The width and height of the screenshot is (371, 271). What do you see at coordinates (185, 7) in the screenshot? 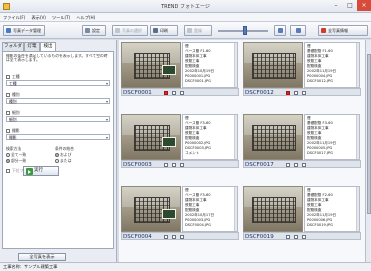
I see `window-title: TREND フォトエージ` at bounding box center [185, 7].